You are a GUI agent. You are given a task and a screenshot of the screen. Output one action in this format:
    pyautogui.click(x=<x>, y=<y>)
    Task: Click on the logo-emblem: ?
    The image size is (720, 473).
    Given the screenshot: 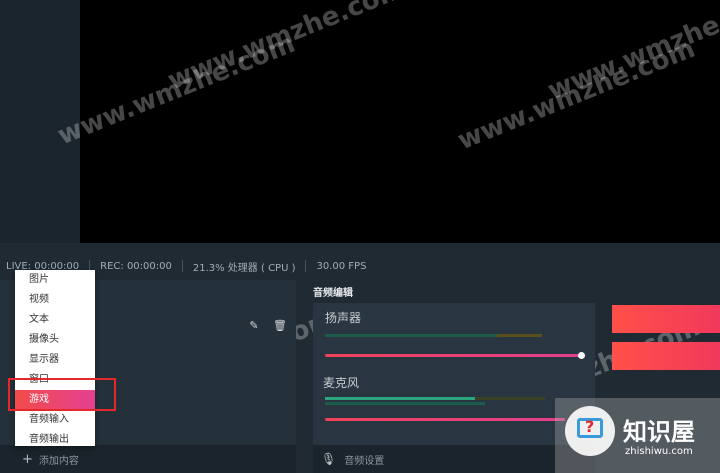 What is the action you would take?
    pyautogui.click(x=590, y=431)
    